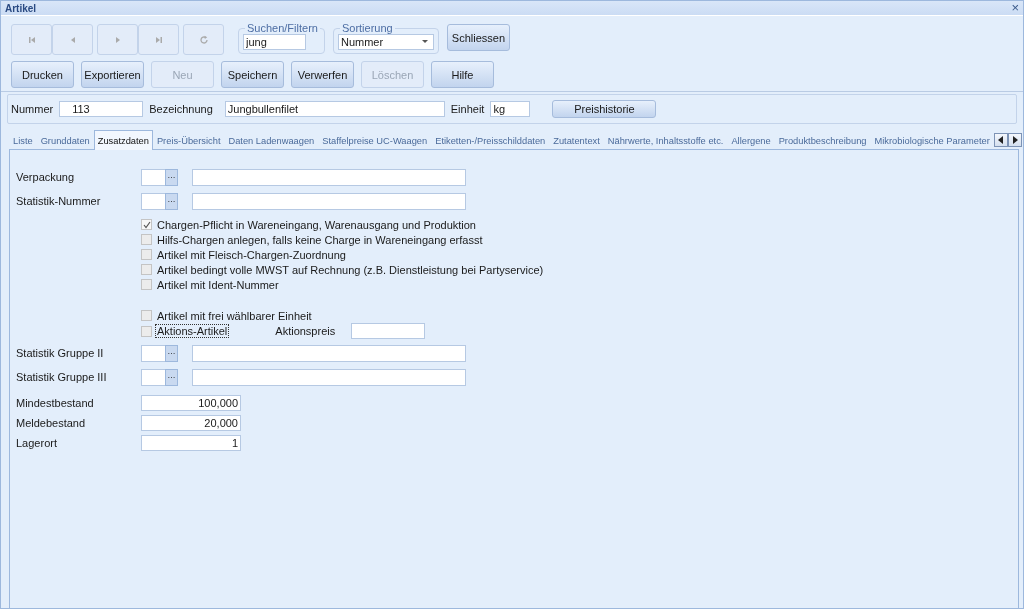  Describe the element at coordinates (1000, 140) in the screenshot. I see `scroll-left-button` at that location.